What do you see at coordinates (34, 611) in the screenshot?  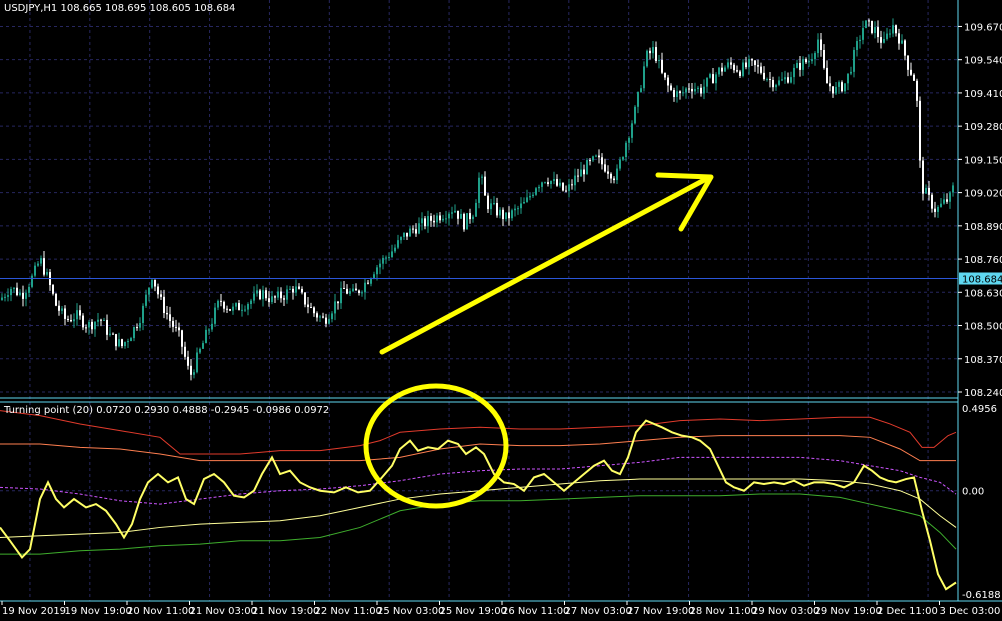 I see `time-tick-label: 19 Nov 2019` at bounding box center [34, 611].